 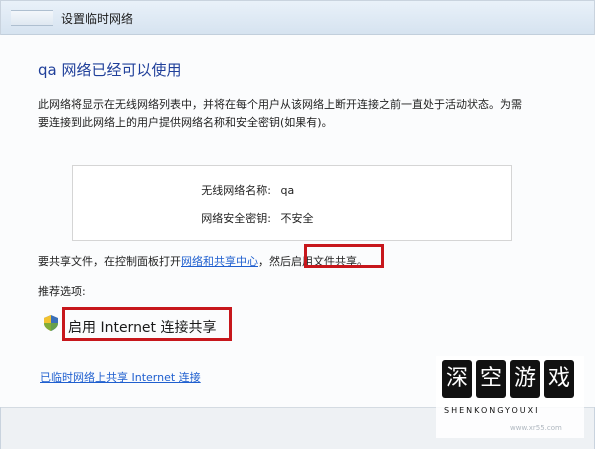 I want to click on network-sharing-center-link: 网络和共享中心, so click(x=219, y=261).